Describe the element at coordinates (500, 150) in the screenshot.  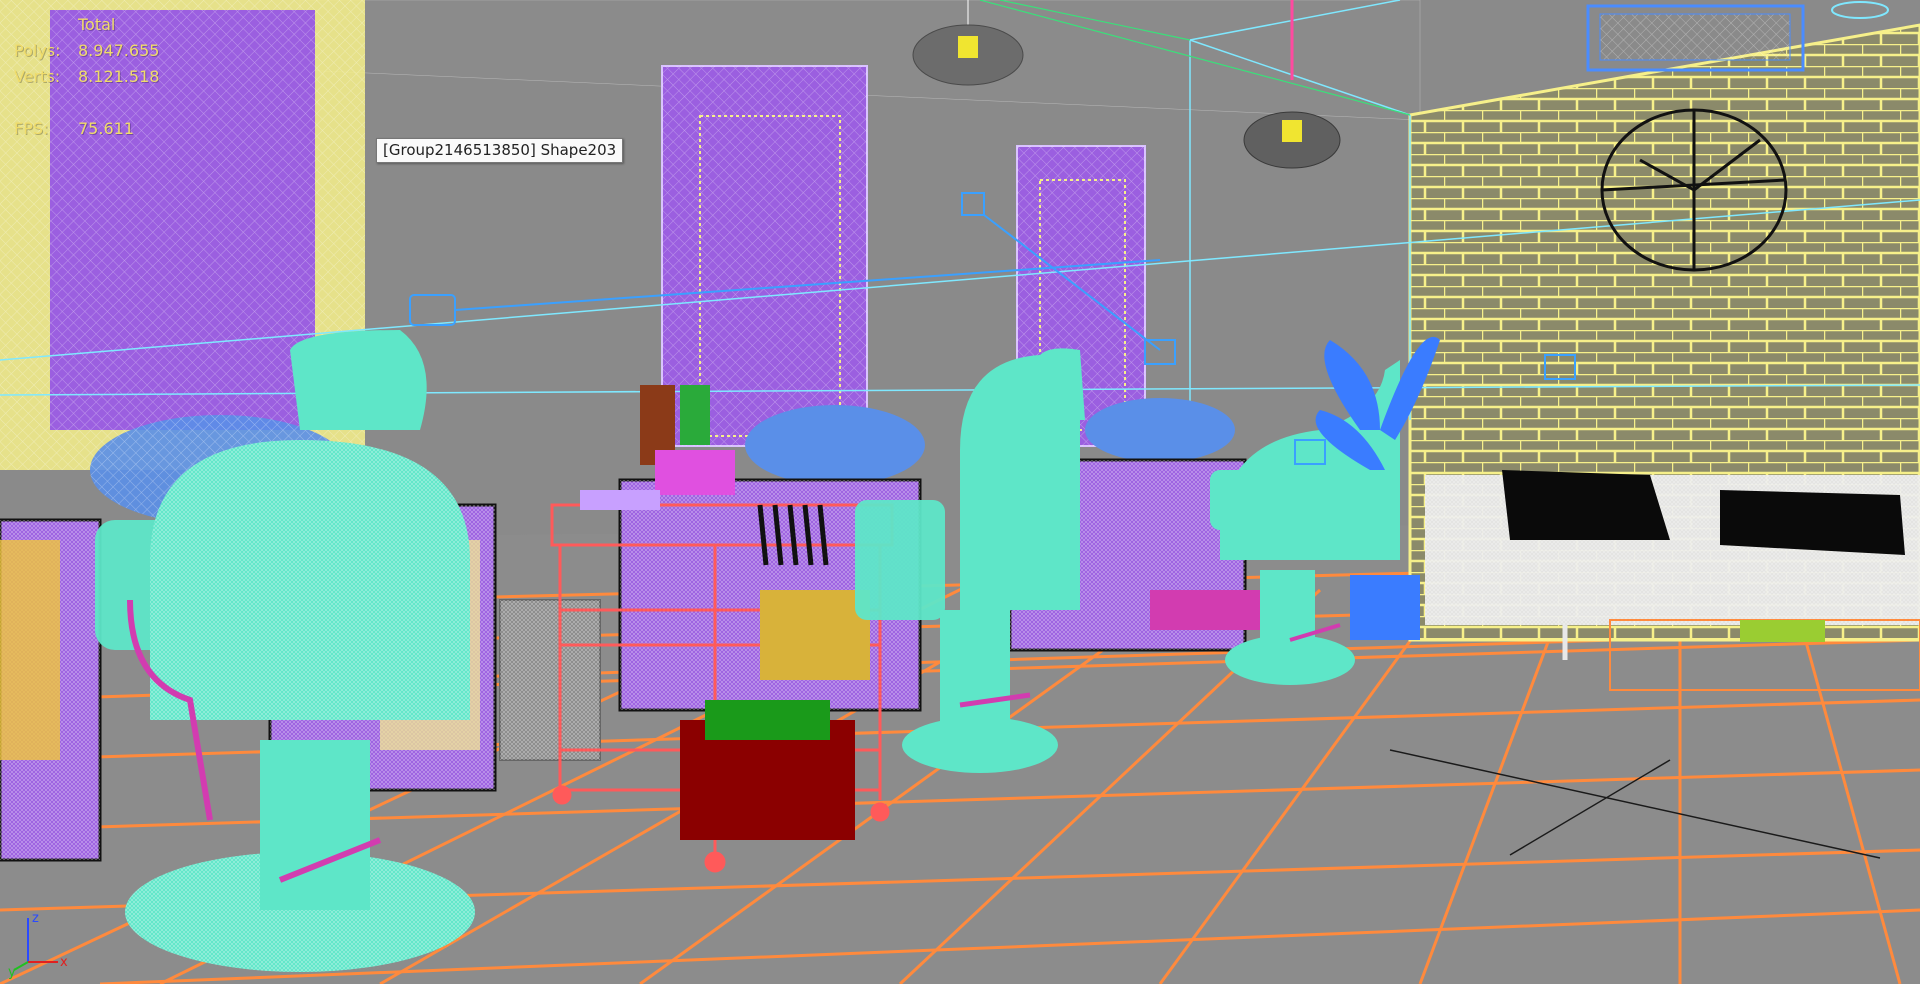
I see `object-tooltip: [Group2146513850] Shape203` at that location.